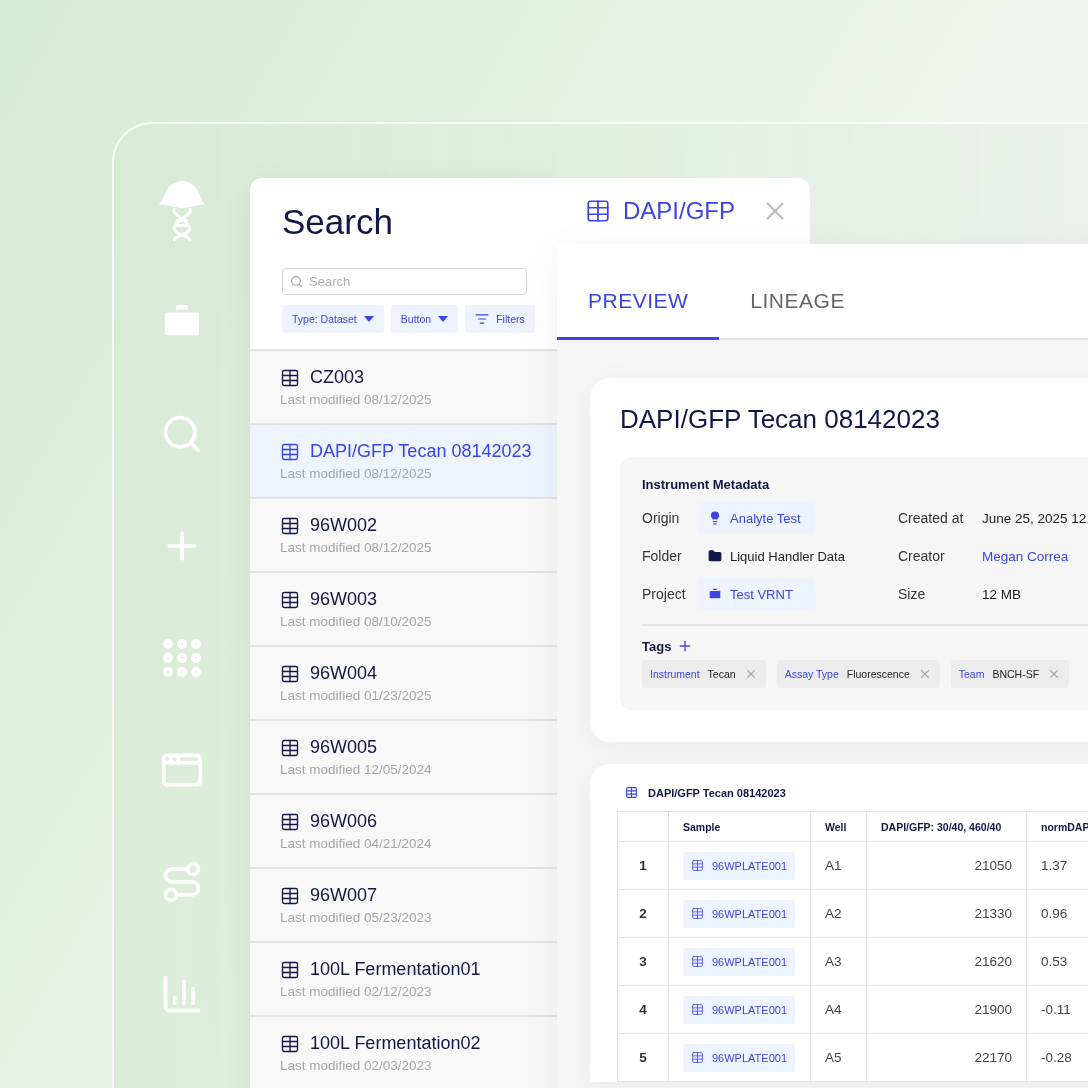  Describe the element at coordinates (643, 913) in the screenshot. I see `row-number: 2` at that location.